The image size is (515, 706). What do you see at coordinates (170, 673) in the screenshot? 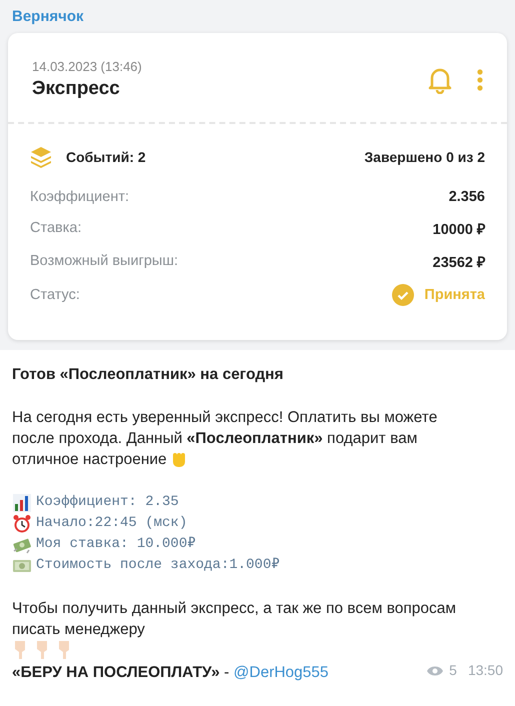
I see `call-to-action: «БЕРУ НА ПОСЛЕОПЛАТУ» - @DerHog555` at bounding box center [170, 673].